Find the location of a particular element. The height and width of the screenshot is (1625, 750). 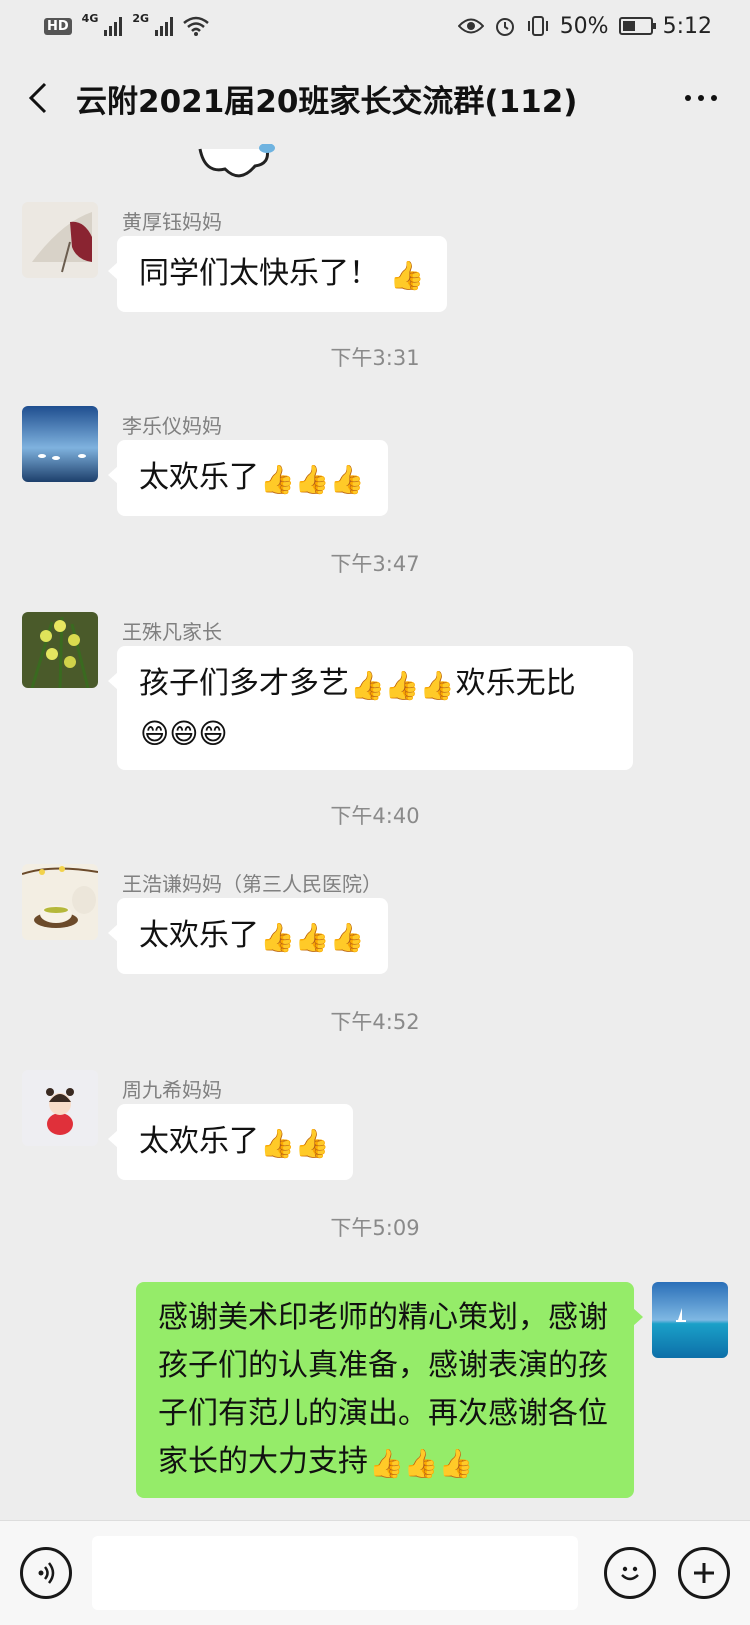

input-bar is located at coordinates (375, 1572).